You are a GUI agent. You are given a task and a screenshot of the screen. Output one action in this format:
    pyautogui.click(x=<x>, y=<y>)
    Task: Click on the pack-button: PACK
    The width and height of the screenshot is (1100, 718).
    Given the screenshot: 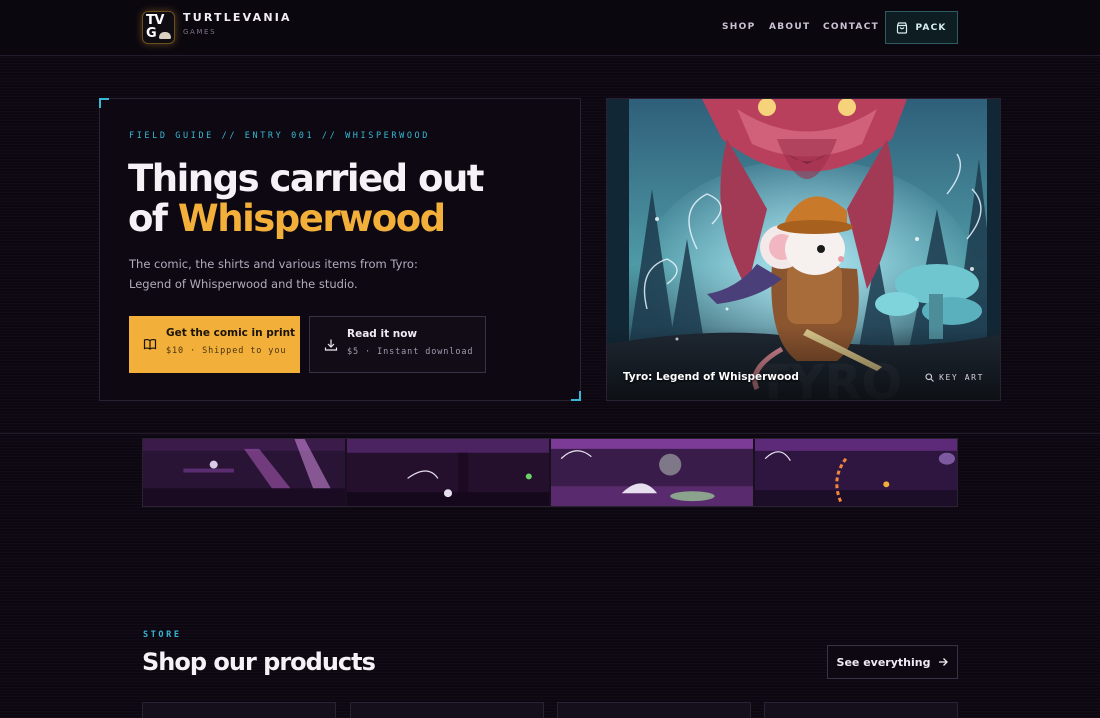 What is the action you would take?
    pyautogui.click(x=921, y=27)
    